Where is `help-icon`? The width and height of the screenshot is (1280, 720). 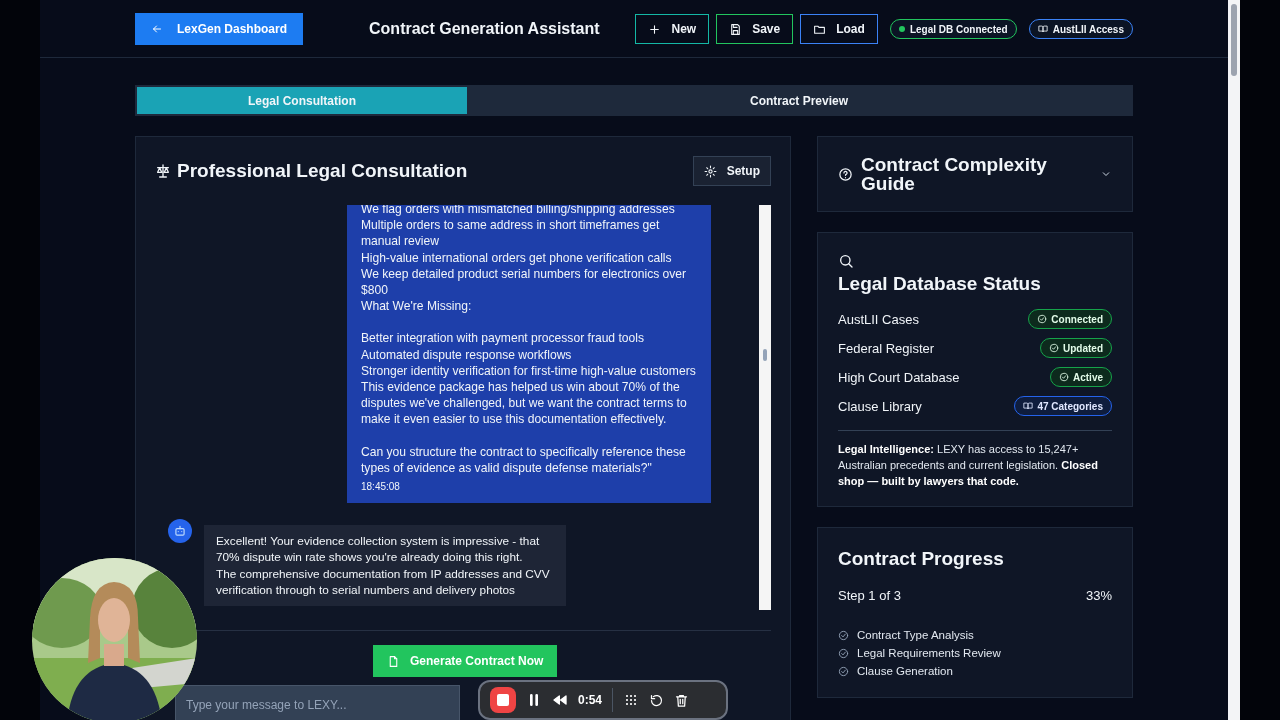
help-icon is located at coordinates (845, 174).